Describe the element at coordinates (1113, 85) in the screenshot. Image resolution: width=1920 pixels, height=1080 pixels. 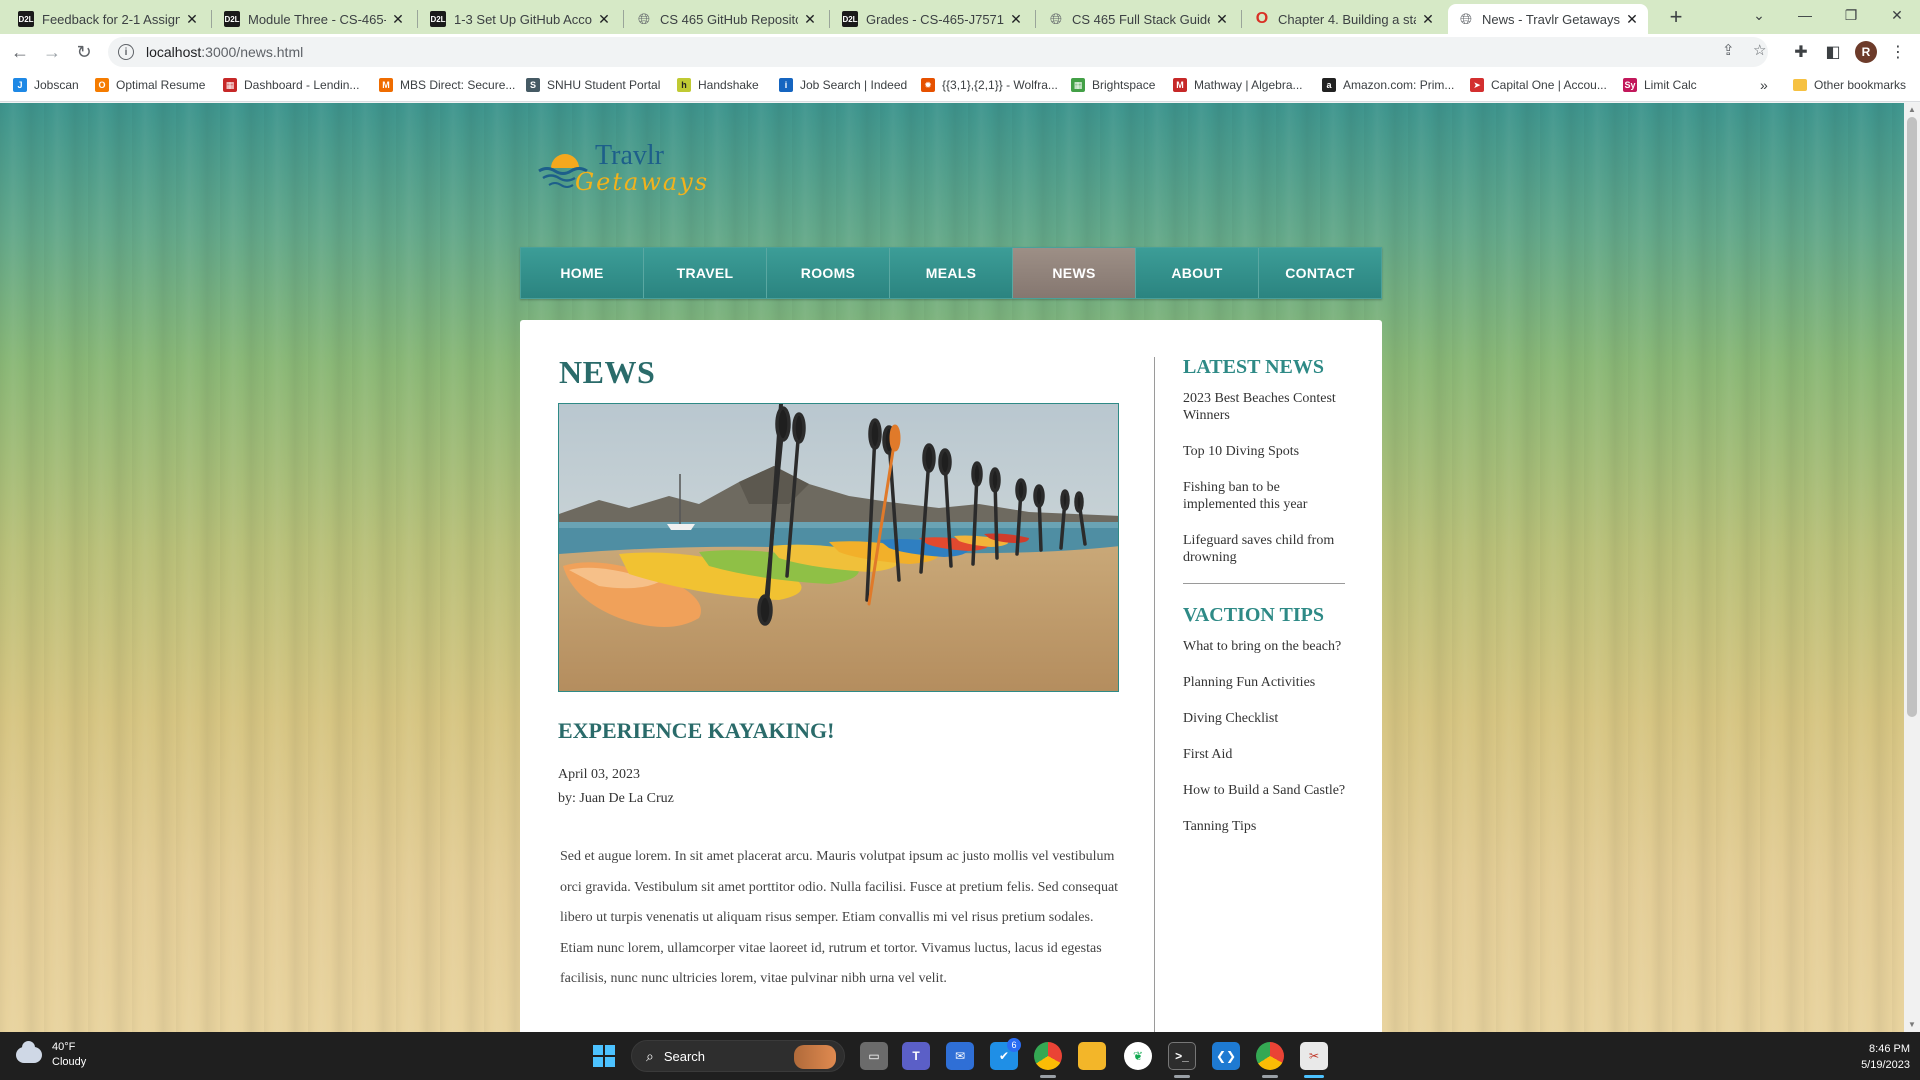
I see `bookmark-brightspace: ▦ Brightspace` at that location.